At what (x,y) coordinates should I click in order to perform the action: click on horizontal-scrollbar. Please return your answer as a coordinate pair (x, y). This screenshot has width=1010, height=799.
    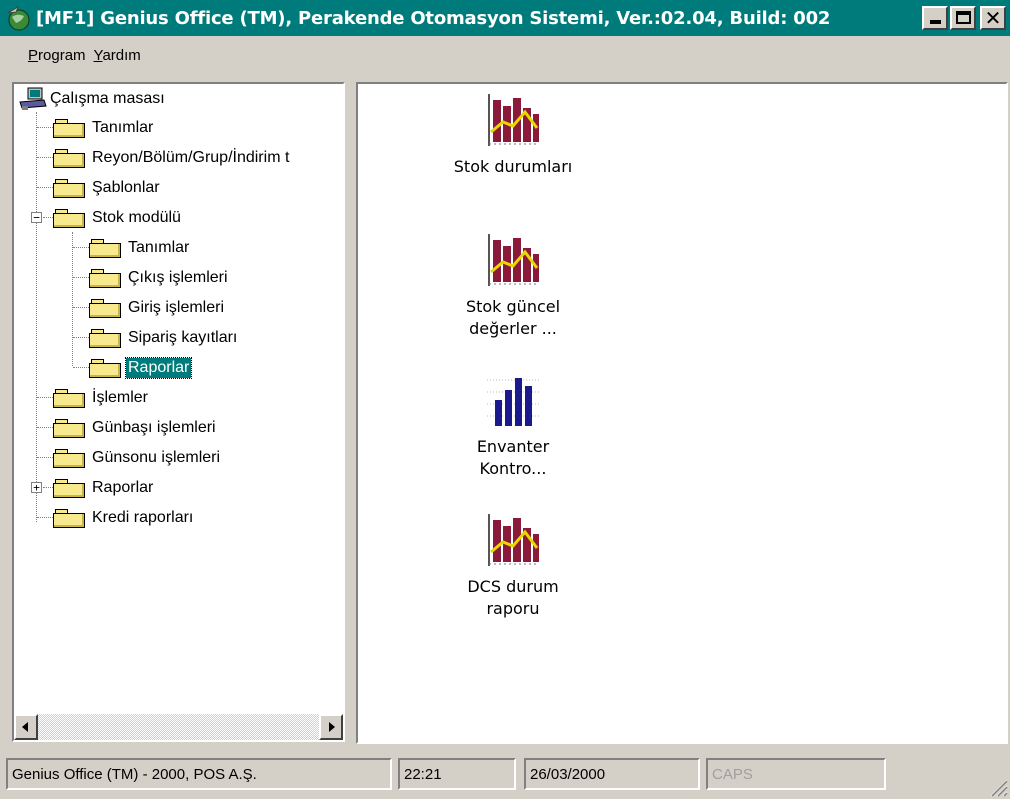
    Looking at the image, I should click on (178, 727).